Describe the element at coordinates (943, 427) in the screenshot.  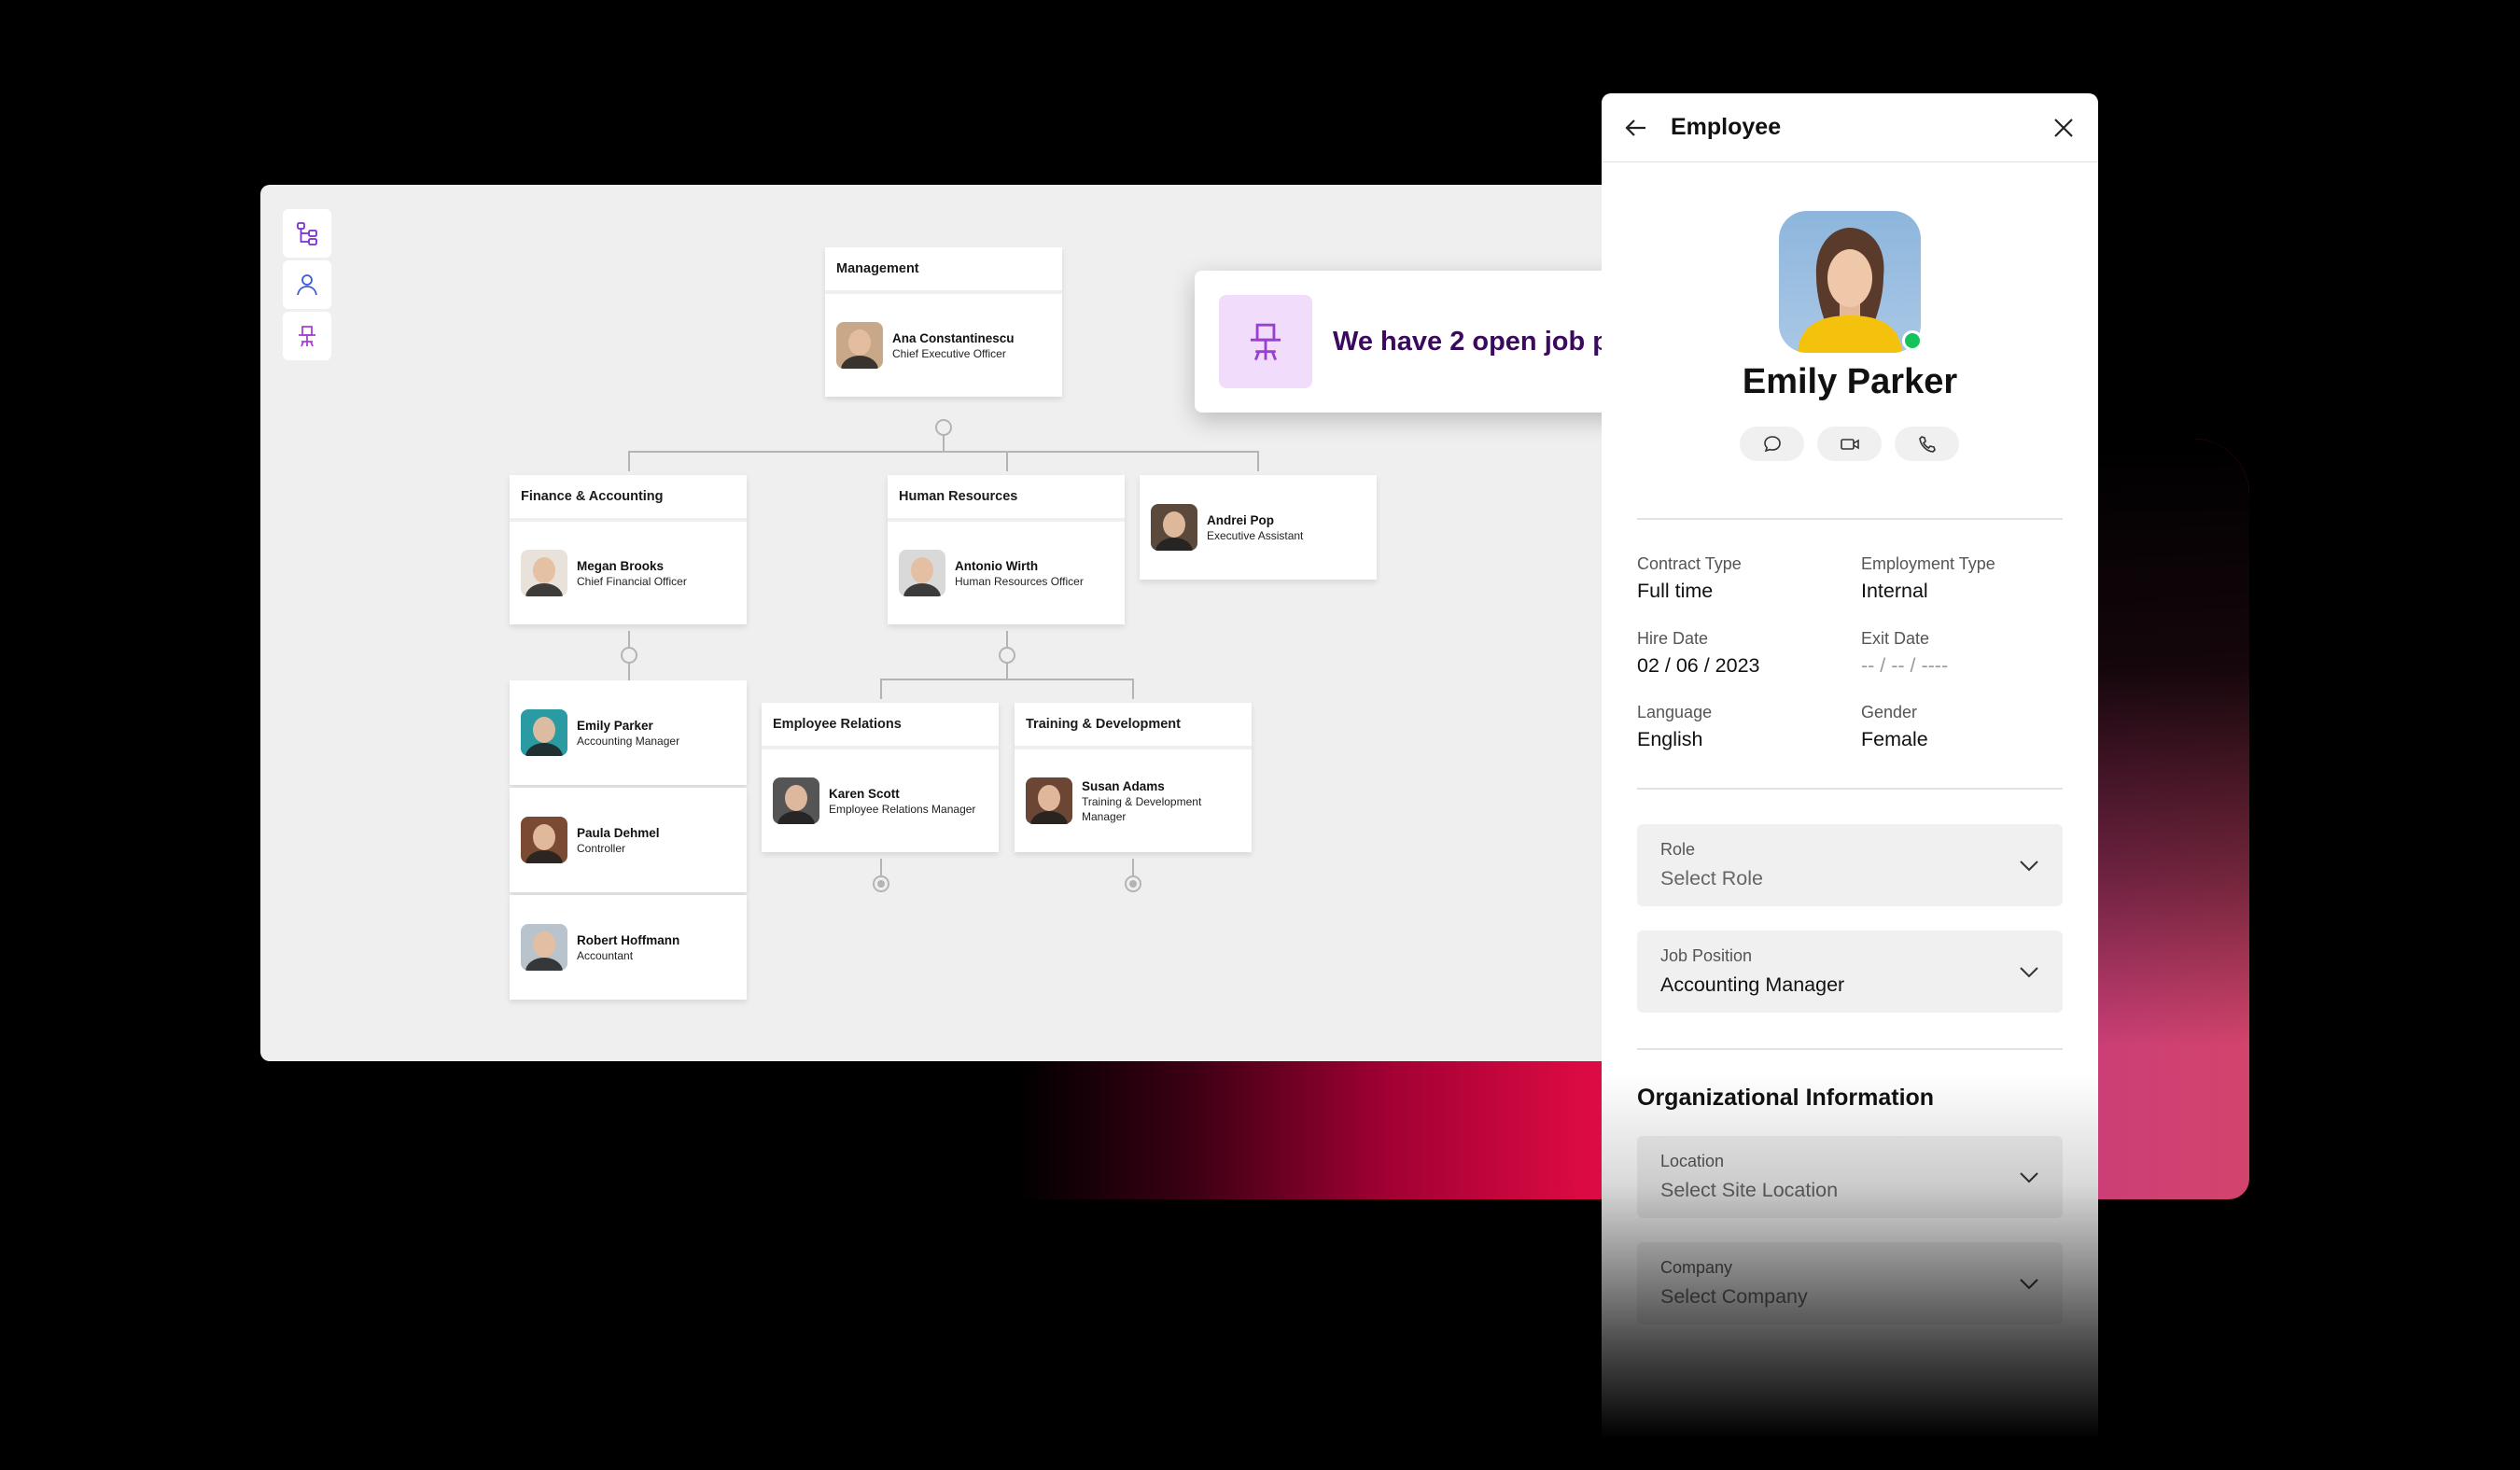
I see `expand-toggle-root` at that location.